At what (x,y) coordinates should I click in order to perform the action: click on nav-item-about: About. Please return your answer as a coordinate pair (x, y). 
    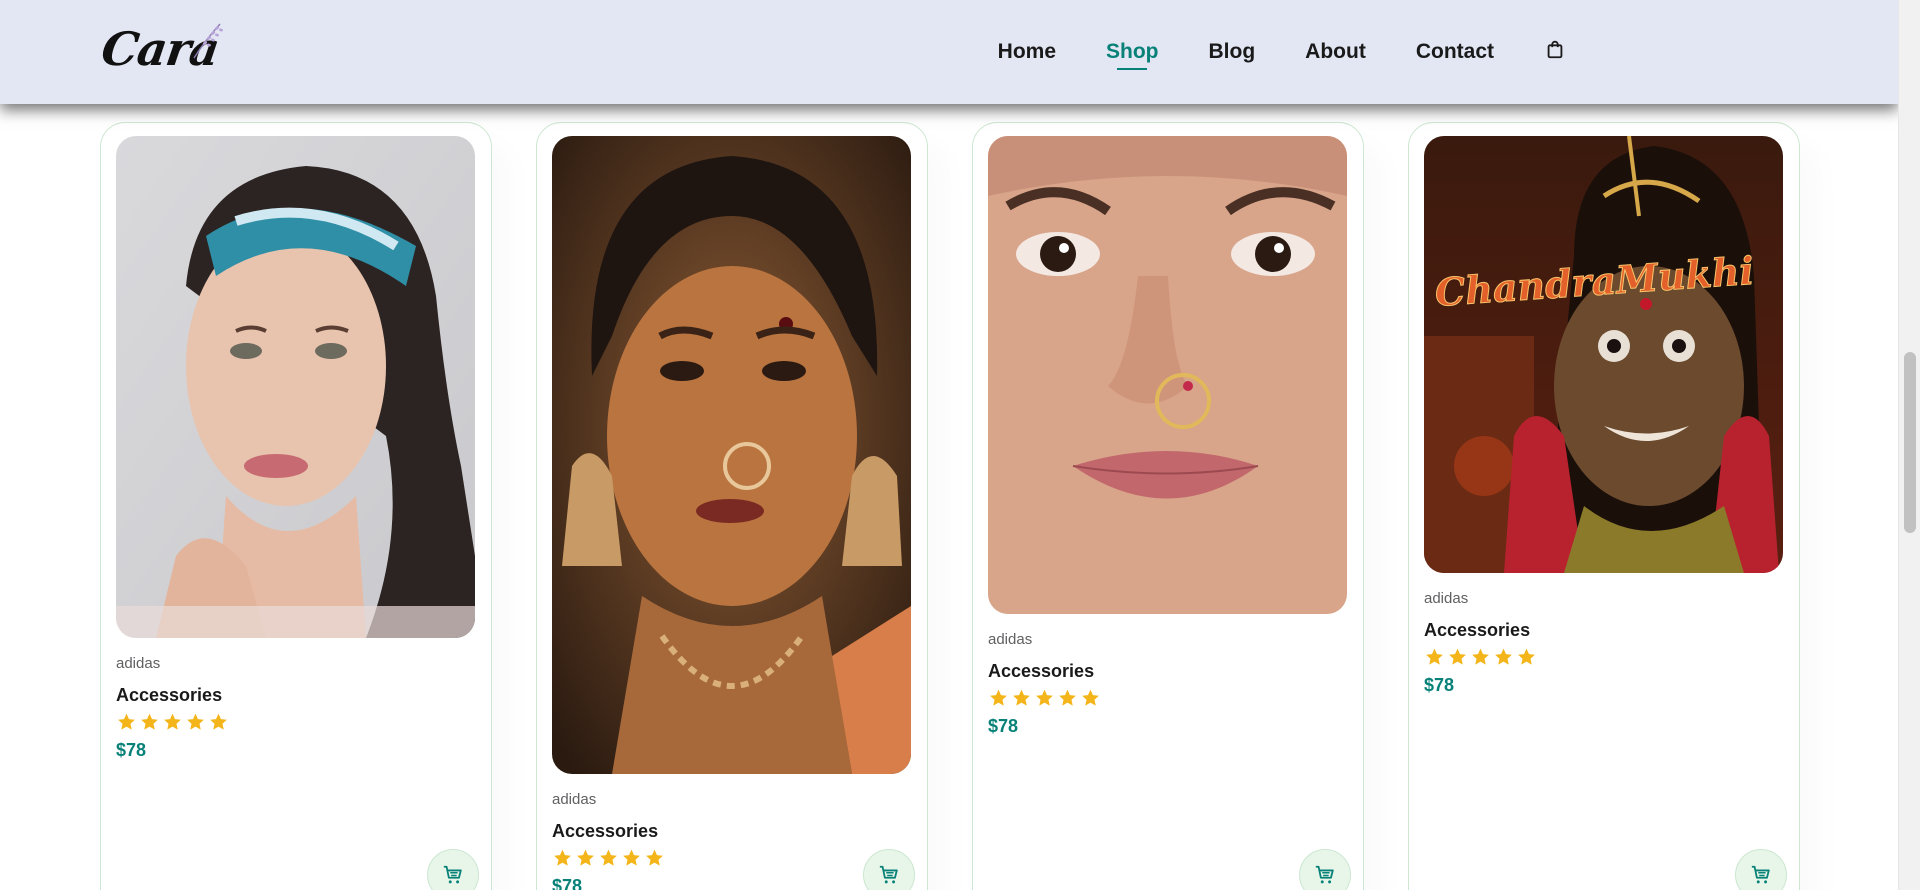
    Looking at the image, I should click on (1335, 52).